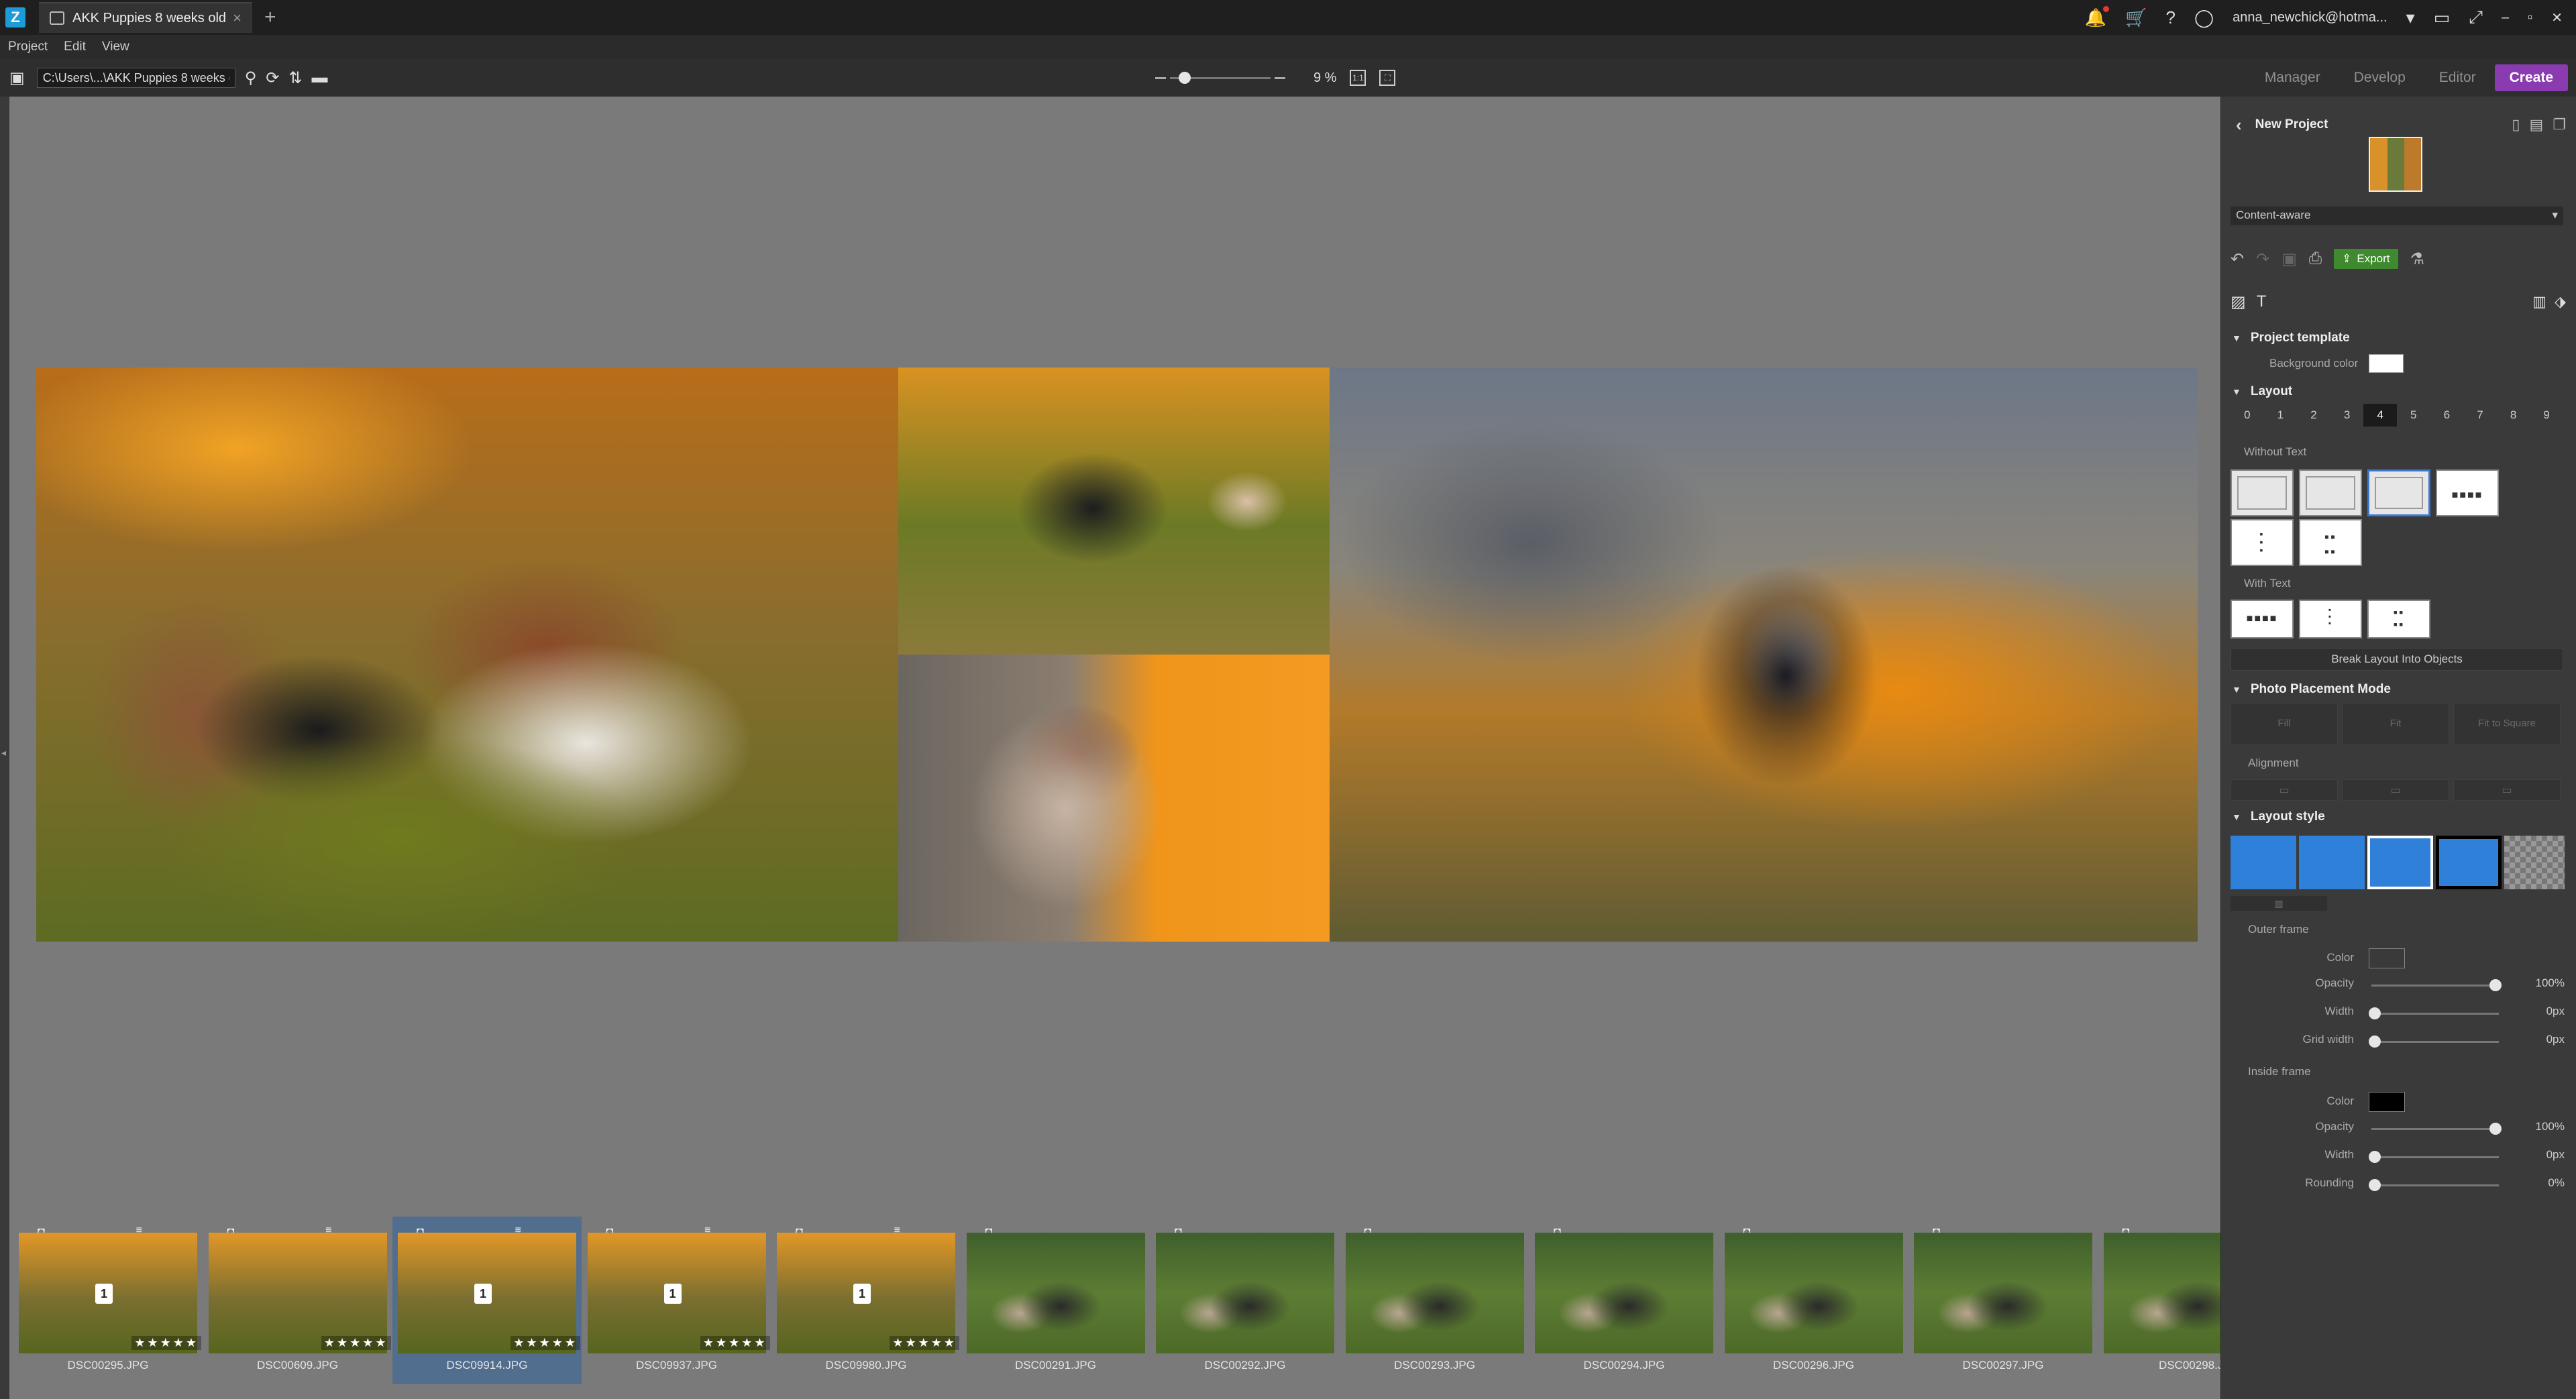 The width and height of the screenshot is (2576, 1399). I want to click on help-icon: ?, so click(2171, 17).